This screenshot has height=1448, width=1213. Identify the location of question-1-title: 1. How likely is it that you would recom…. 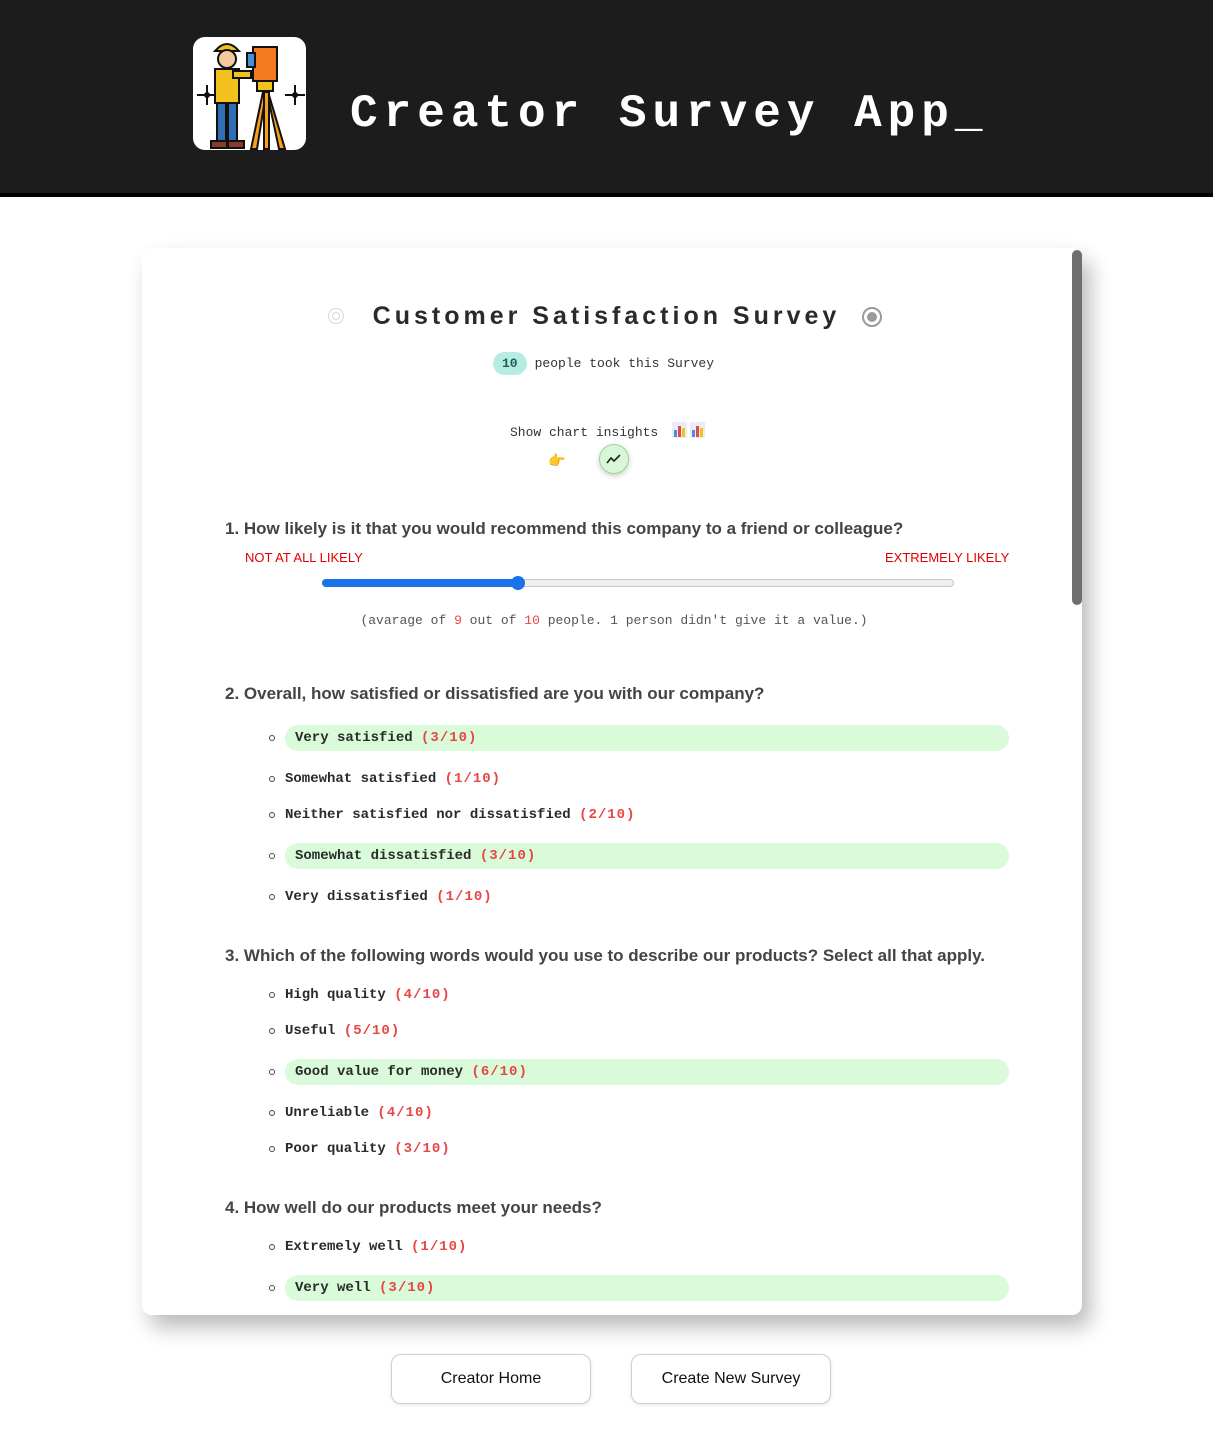
(564, 528).